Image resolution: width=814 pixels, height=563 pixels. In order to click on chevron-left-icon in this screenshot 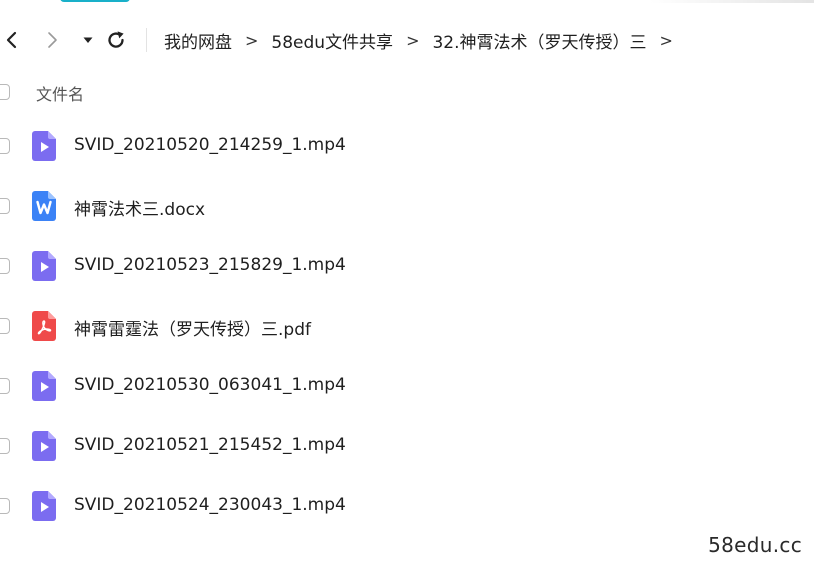, I will do `click(11, 40)`.